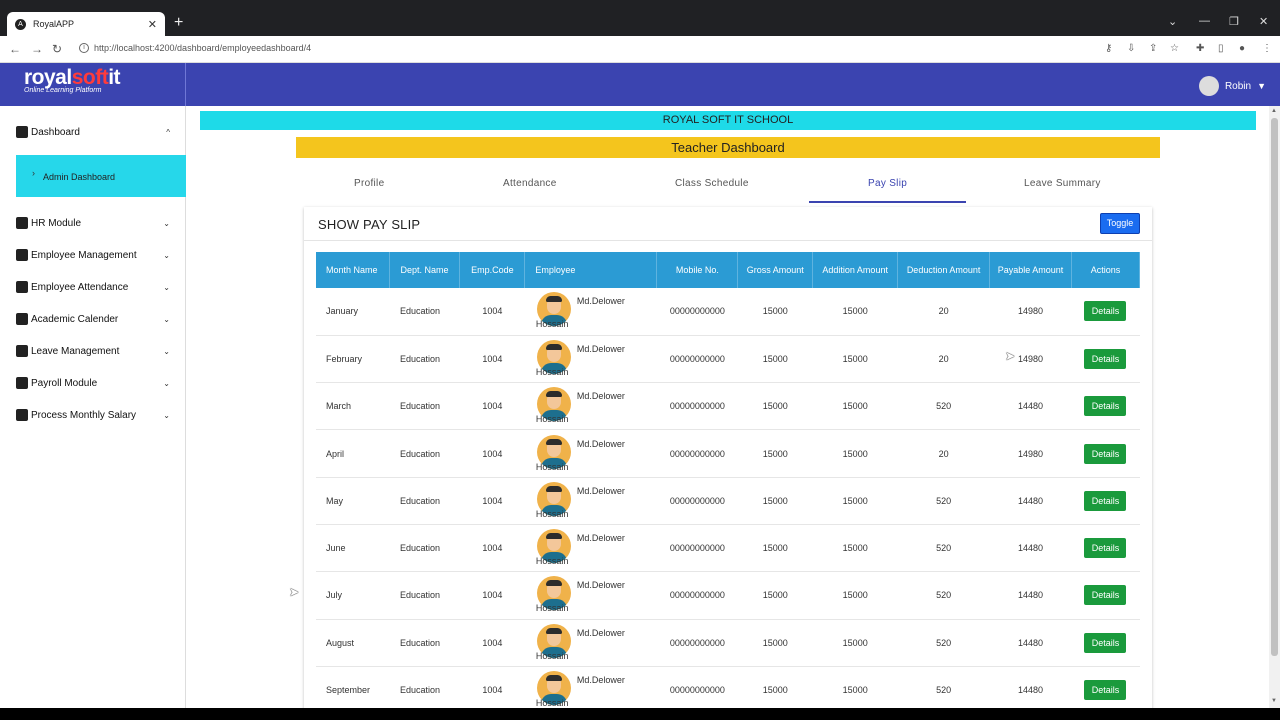  Describe the element at coordinates (84, 48) in the screenshot. I see `info-icon: i` at that location.